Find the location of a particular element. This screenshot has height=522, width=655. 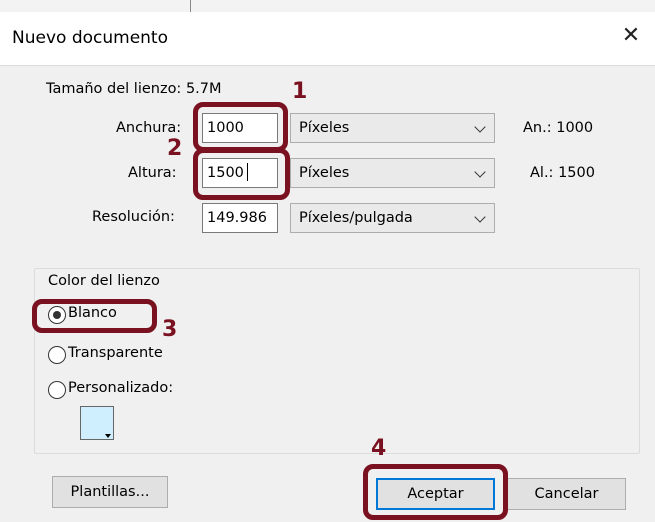

radio-label-transparente: Transparente is located at coordinates (115, 353).